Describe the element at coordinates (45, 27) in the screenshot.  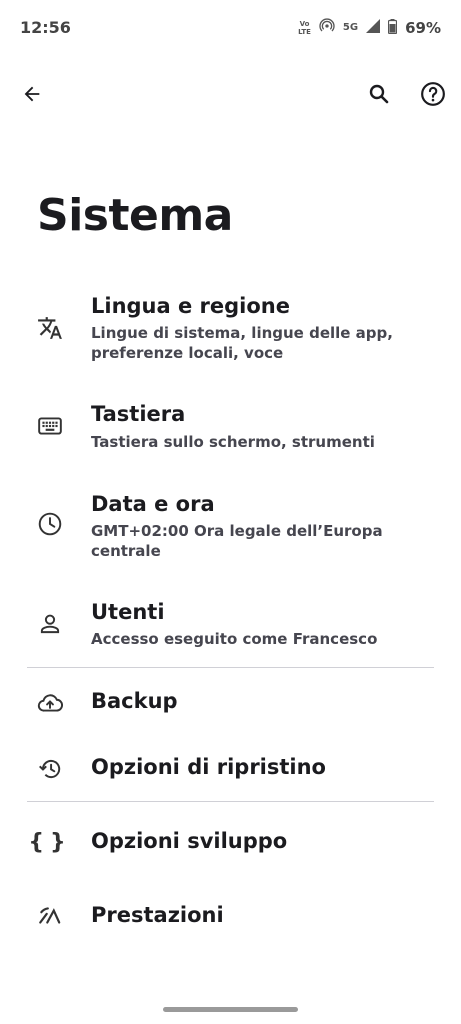
I see `status-time: 12:56` at that location.